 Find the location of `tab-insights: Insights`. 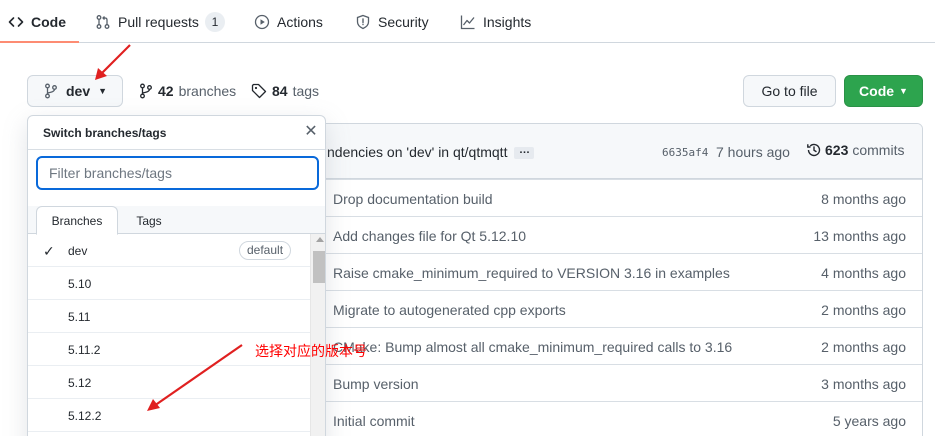

tab-insights: Insights is located at coordinates (495, 21).